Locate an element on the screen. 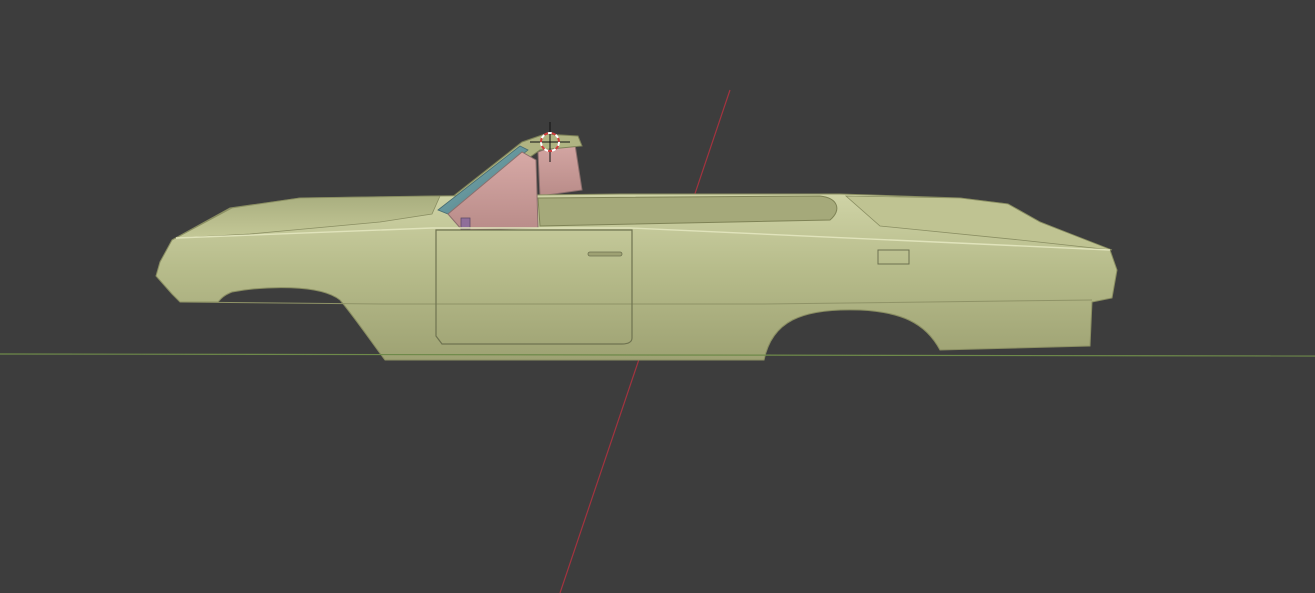  door-handle is located at coordinates (605, 254).